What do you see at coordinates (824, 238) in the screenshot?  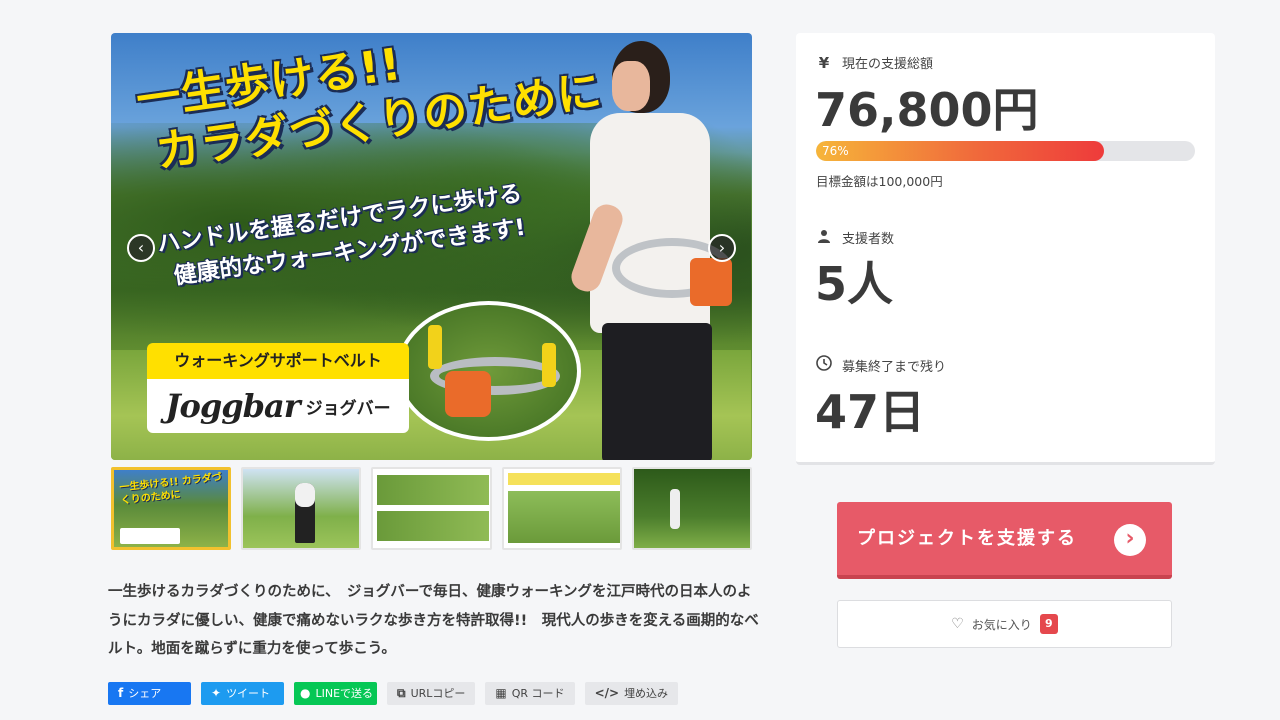 I see `user-icon` at bounding box center [824, 238].